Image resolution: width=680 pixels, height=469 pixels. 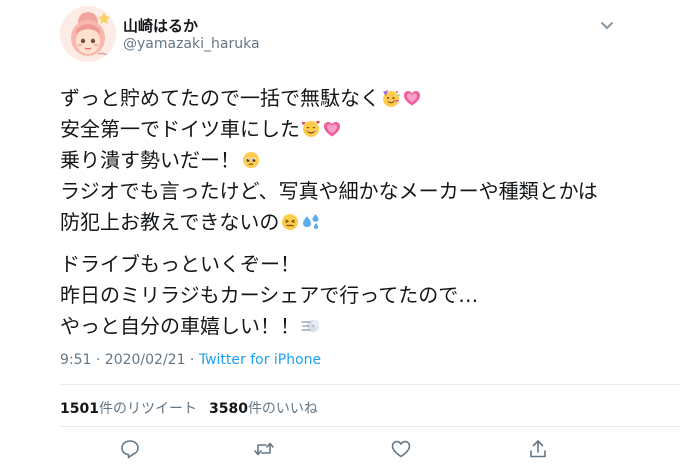 What do you see at coordinates (220, 98) in the screenshot?
I see `tweet-line-text: ずっと貯めてたので一括で無駄なく` at bounding box center [220, 98].